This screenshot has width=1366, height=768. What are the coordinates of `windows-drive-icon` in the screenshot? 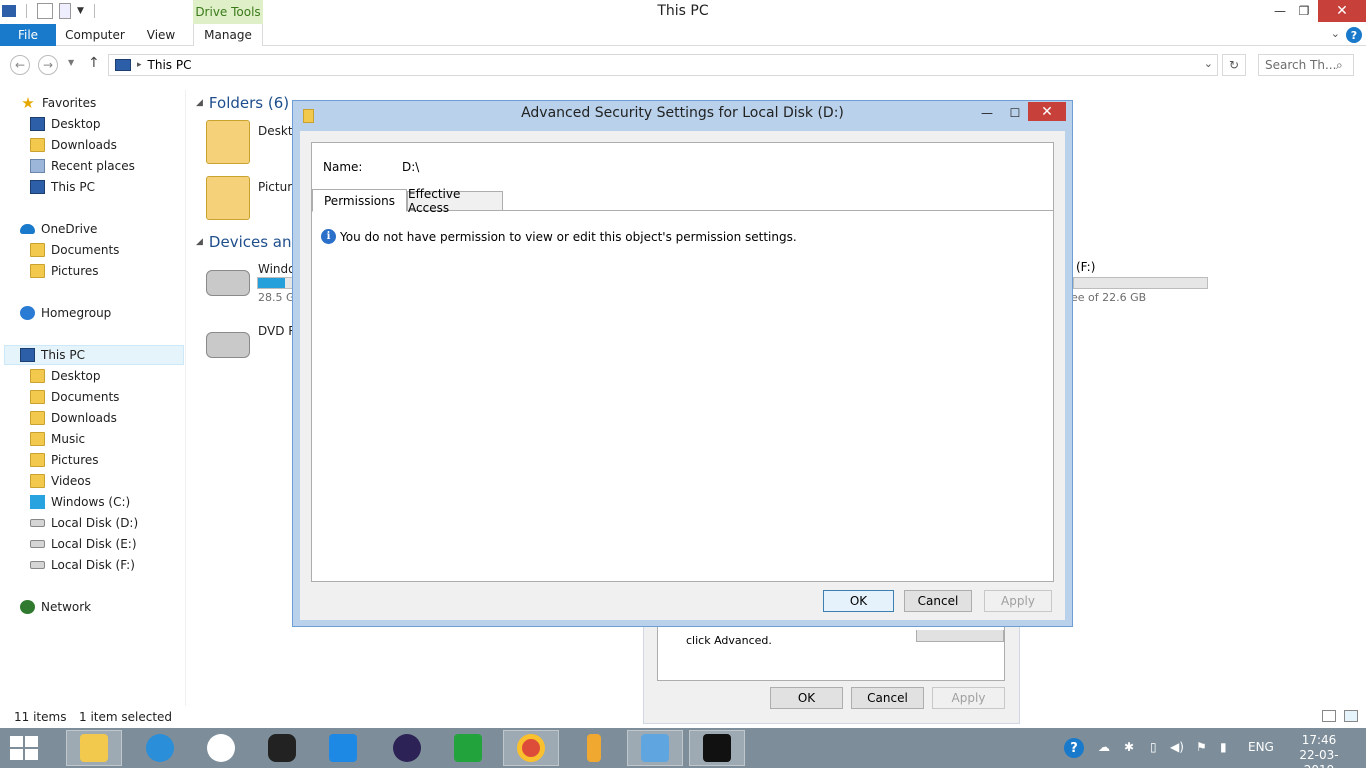 It's located at (37, 502).